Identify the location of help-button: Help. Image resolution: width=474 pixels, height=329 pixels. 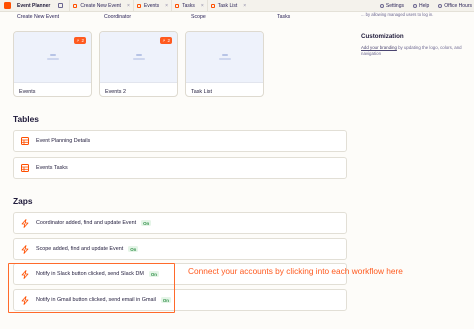
(421, 6).